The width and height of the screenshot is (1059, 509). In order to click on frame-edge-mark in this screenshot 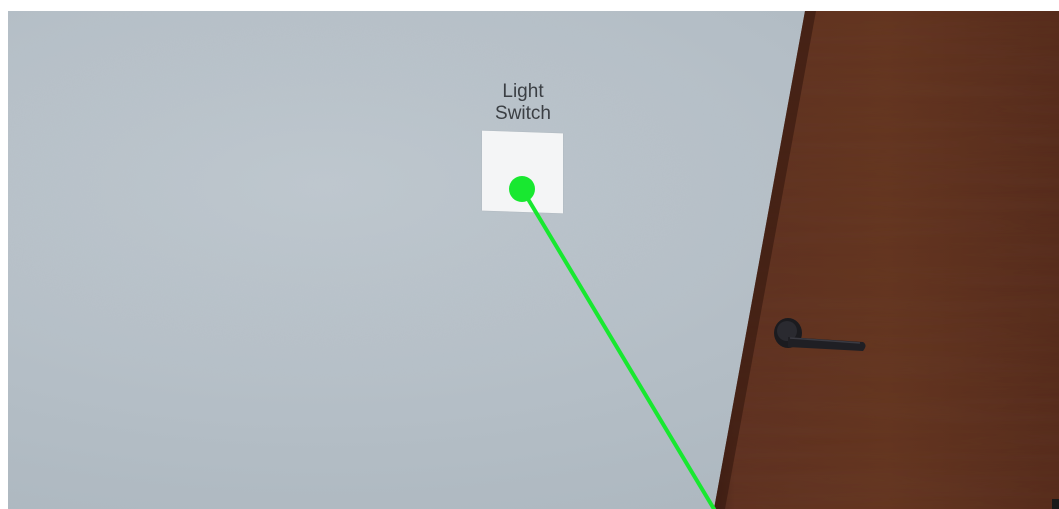, I will do `click(1055, 504)`.